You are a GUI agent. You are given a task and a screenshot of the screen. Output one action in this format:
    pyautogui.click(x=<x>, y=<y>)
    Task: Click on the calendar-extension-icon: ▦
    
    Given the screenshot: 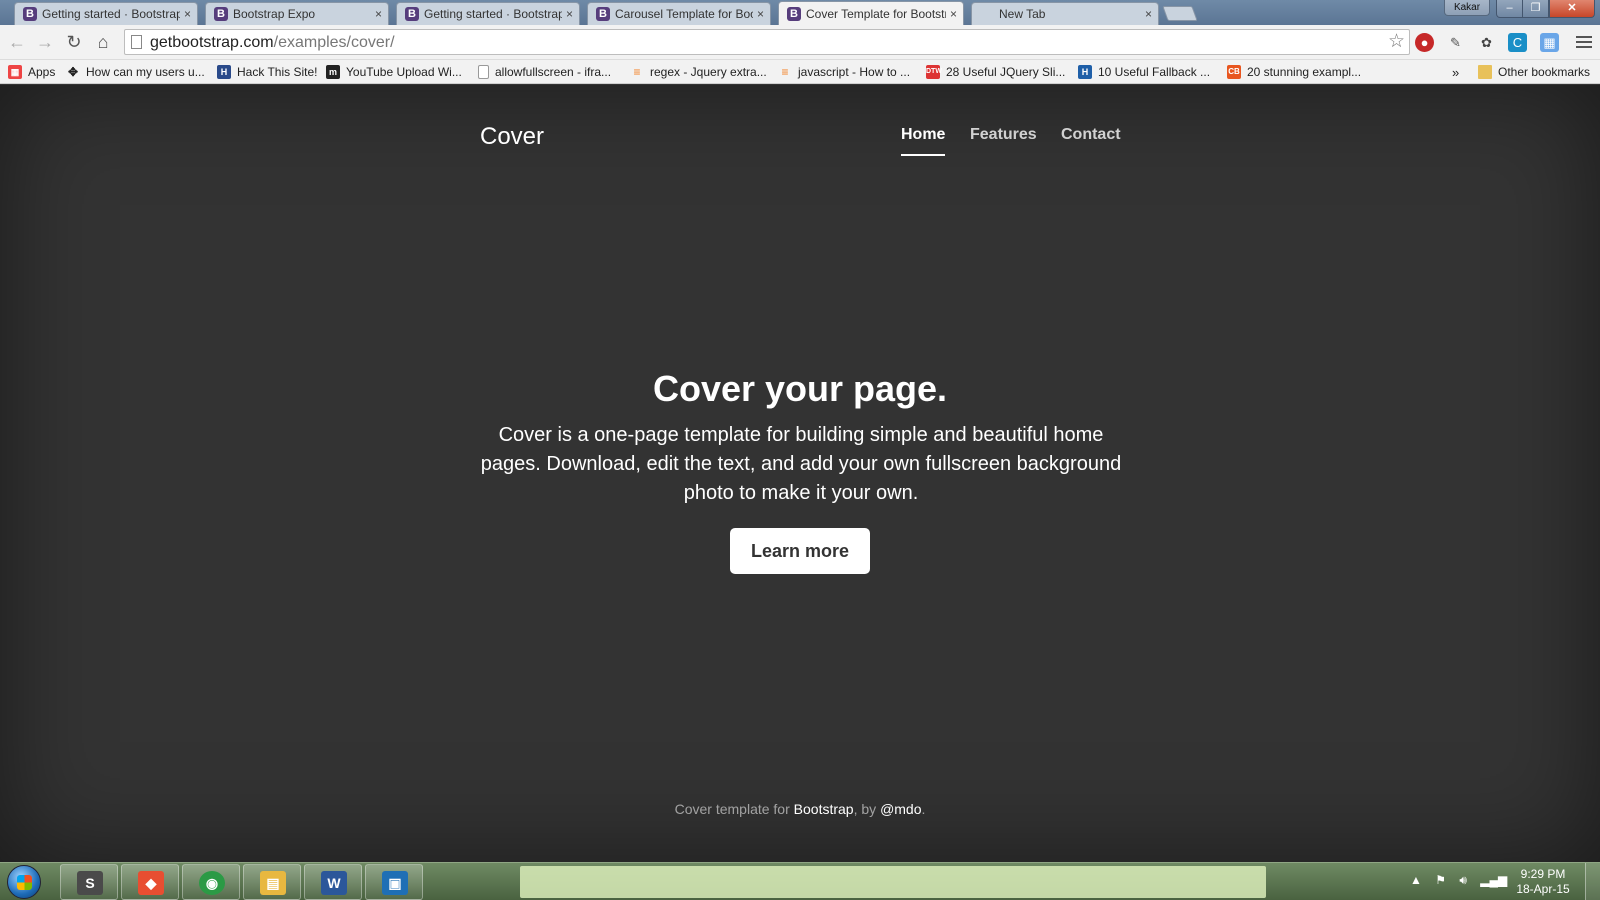 What is the action you would take?
    pyautogui.click(x=1549, y=42)
    